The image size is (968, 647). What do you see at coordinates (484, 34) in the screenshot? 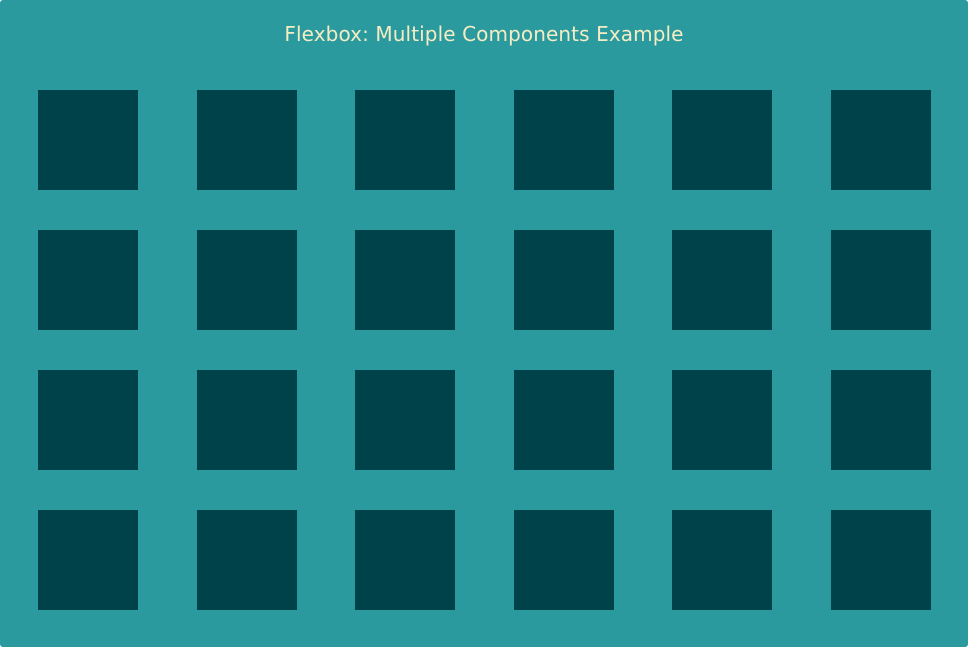
I see `page-title: Flexbox: Multiple Components Example` at bounding box center [484, 34].